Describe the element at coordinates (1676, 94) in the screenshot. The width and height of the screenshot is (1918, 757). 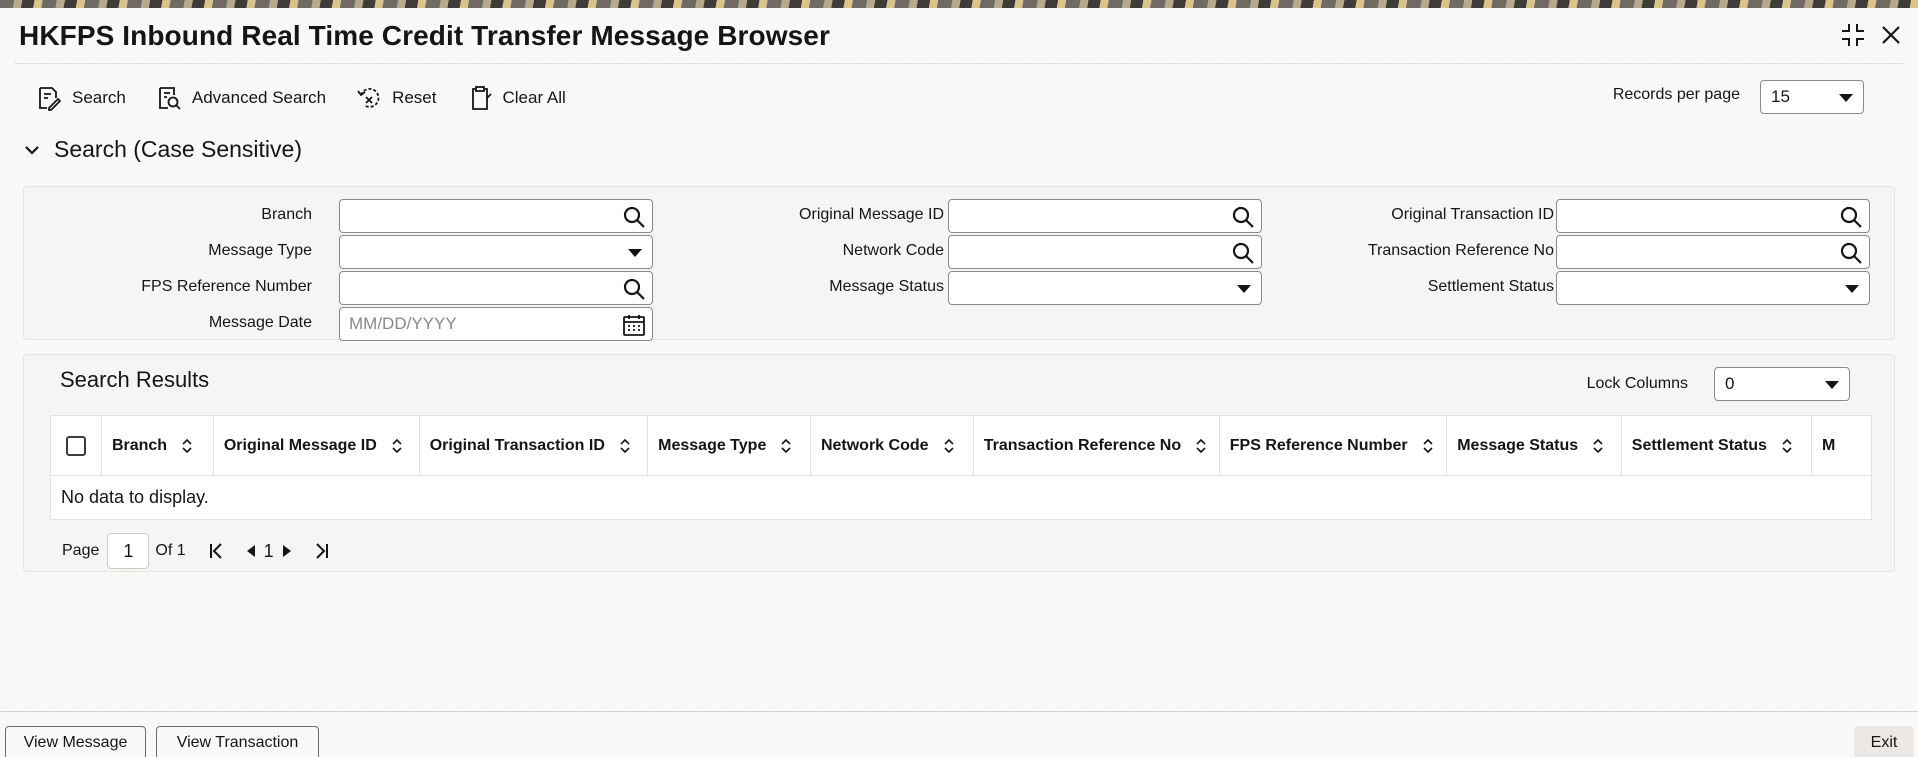
I see `records-per-page-label: Records per page` at that location.